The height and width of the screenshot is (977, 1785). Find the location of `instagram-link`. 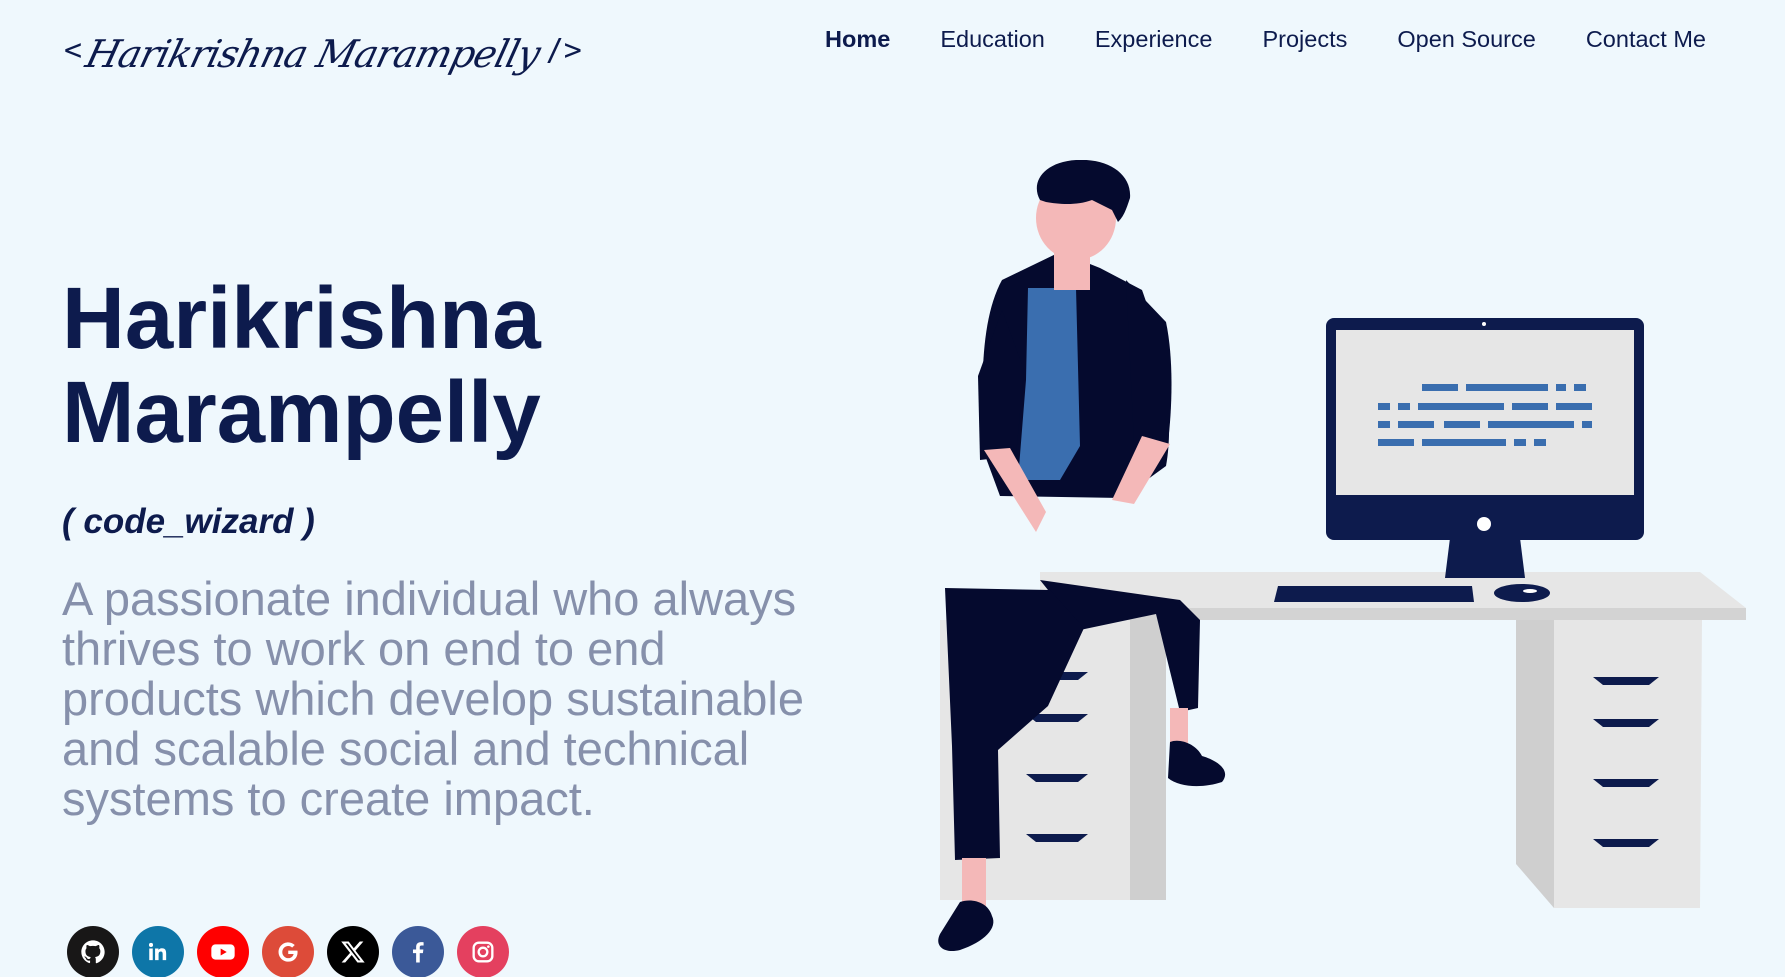

instagram-link is located at coordinates (483, 951).